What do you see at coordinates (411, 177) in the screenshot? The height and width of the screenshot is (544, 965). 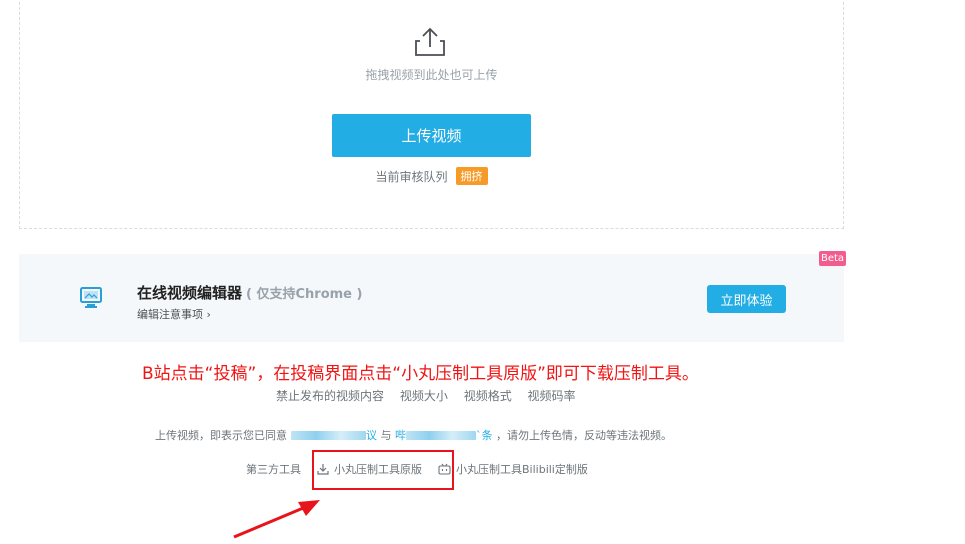 I see `queue-label: 当前审核队列` at bounding box center [411, 177].